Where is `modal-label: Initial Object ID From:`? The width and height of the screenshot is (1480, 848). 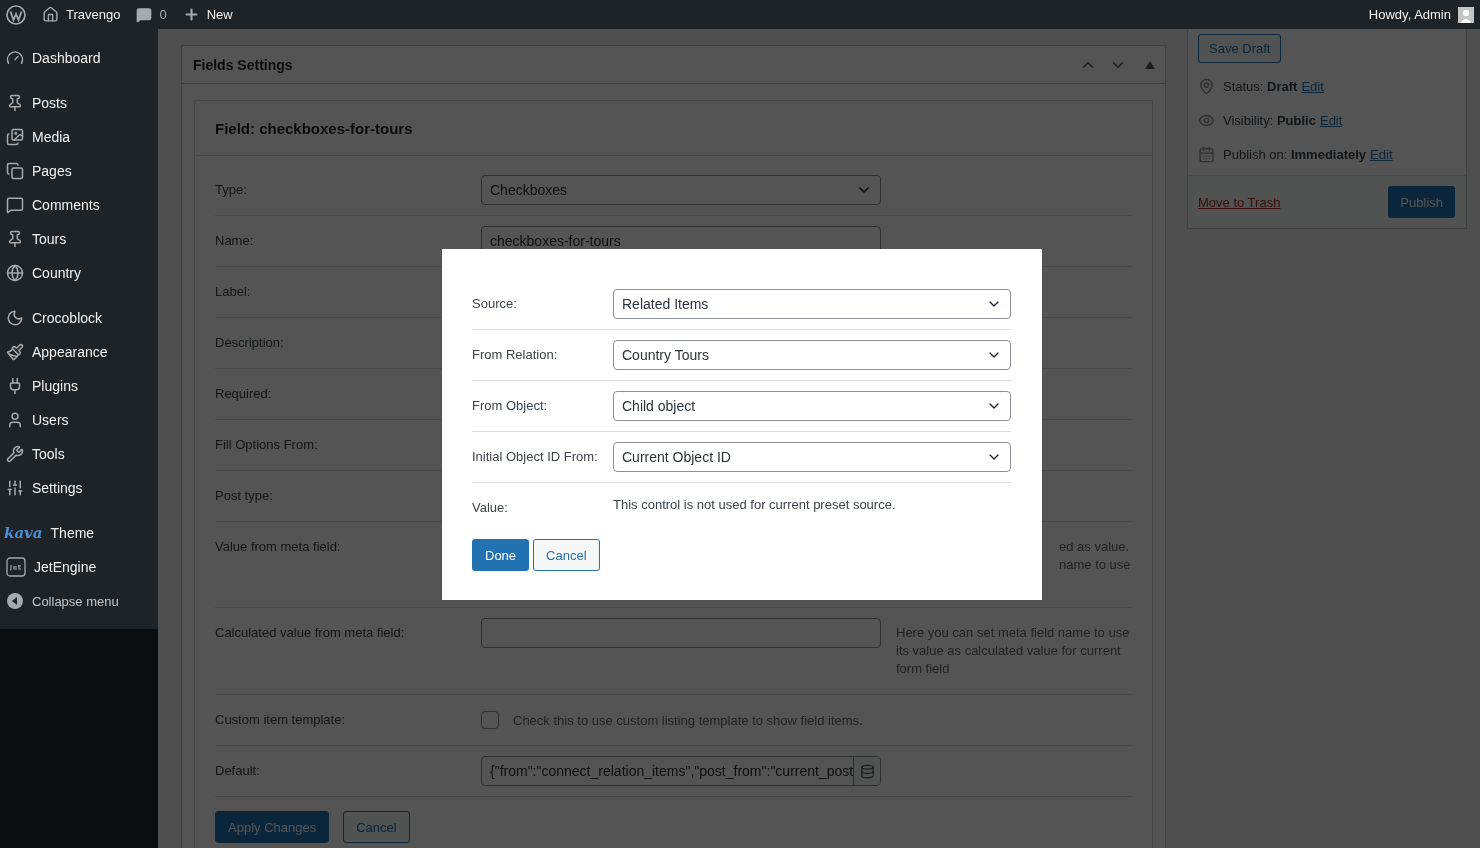
modal-label: Initial Object ID From: is located at coordinates (535, 457).